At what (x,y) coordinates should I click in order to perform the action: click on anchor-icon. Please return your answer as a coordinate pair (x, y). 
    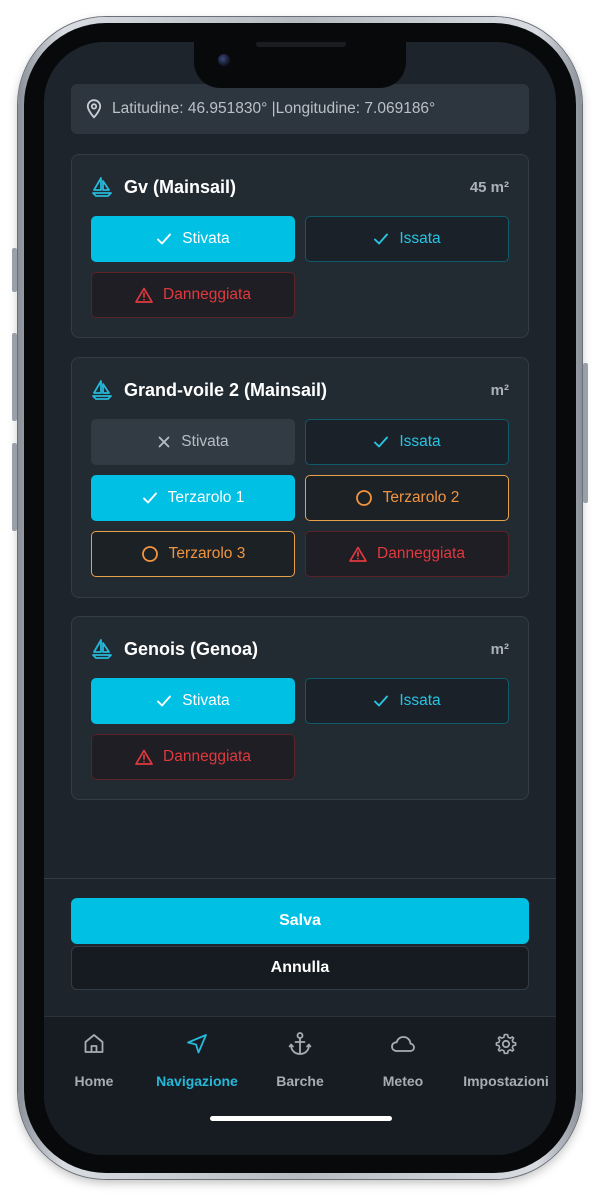
    Looking at the image, I should click on (300, 1043).